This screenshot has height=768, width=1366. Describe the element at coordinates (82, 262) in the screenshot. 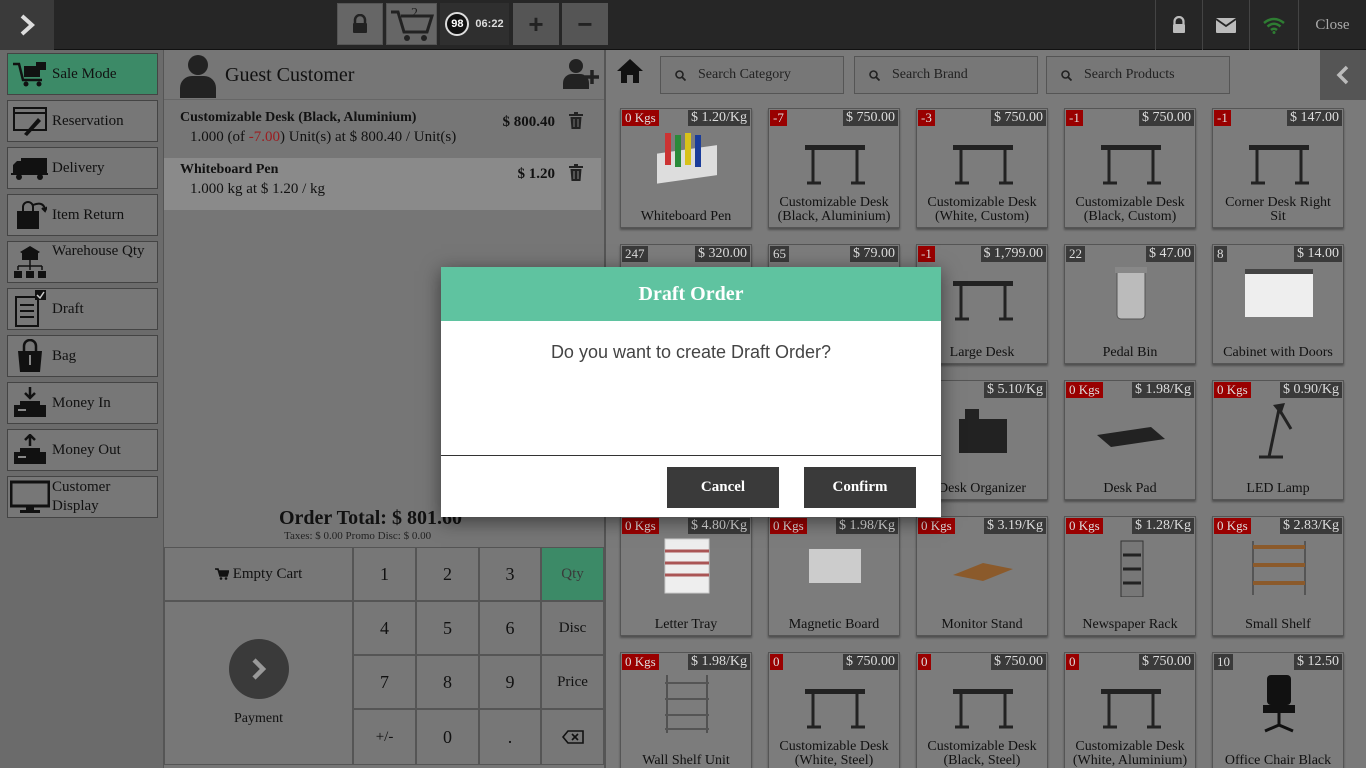

I see `sidebar-item-warehouse-qty: Warehouse Qty` at that location.